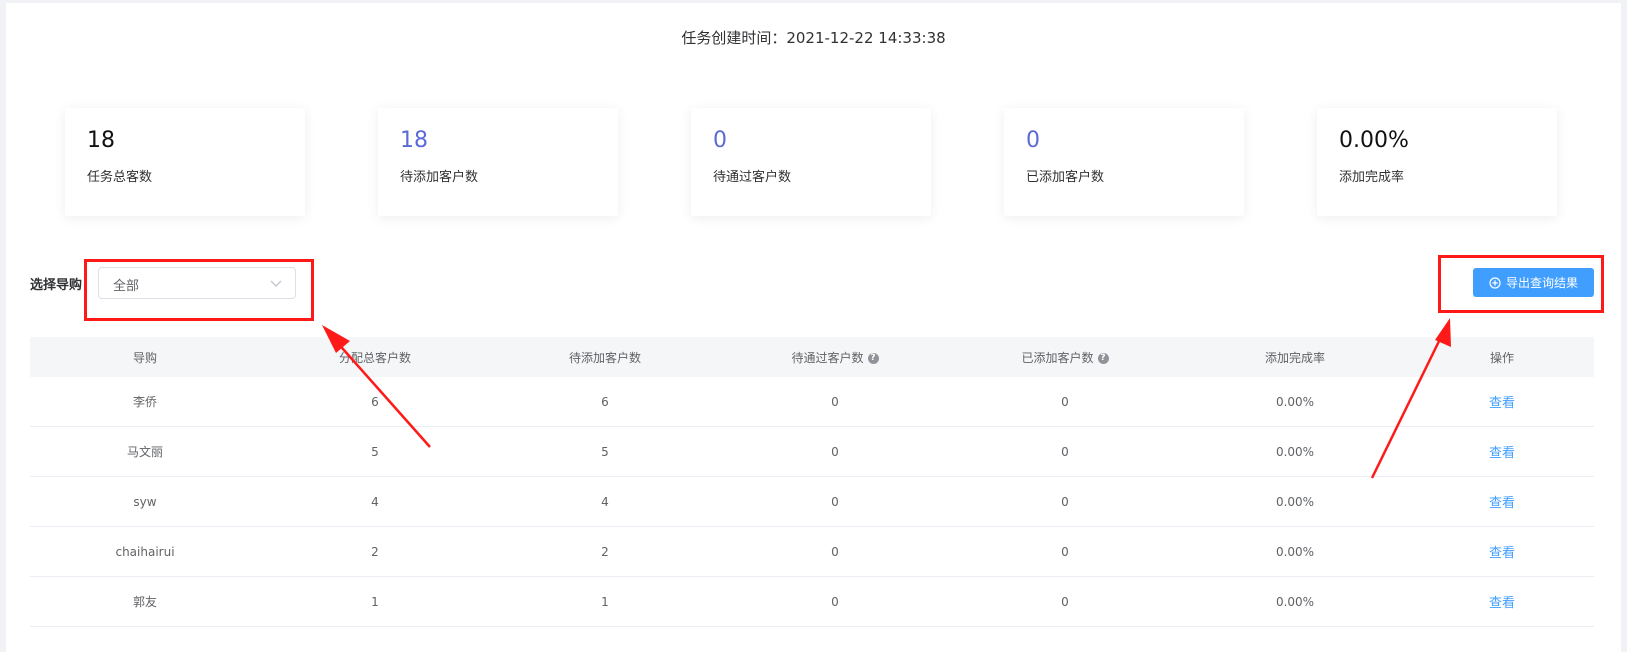  Describe the element at coordinates (1295, 357) in the screenshot. I see `col-completion-rate: 添加完成率` at that location.